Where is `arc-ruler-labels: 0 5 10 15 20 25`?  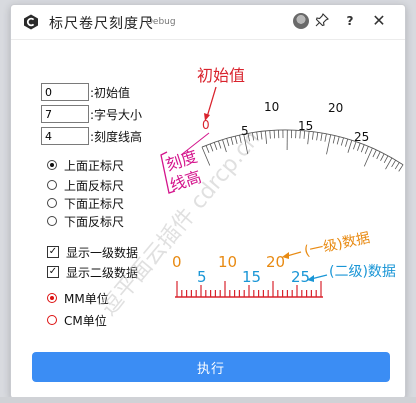
arc-ruler-labels: 0 5 10 15 20 25 is located at coordinates (285, 122).